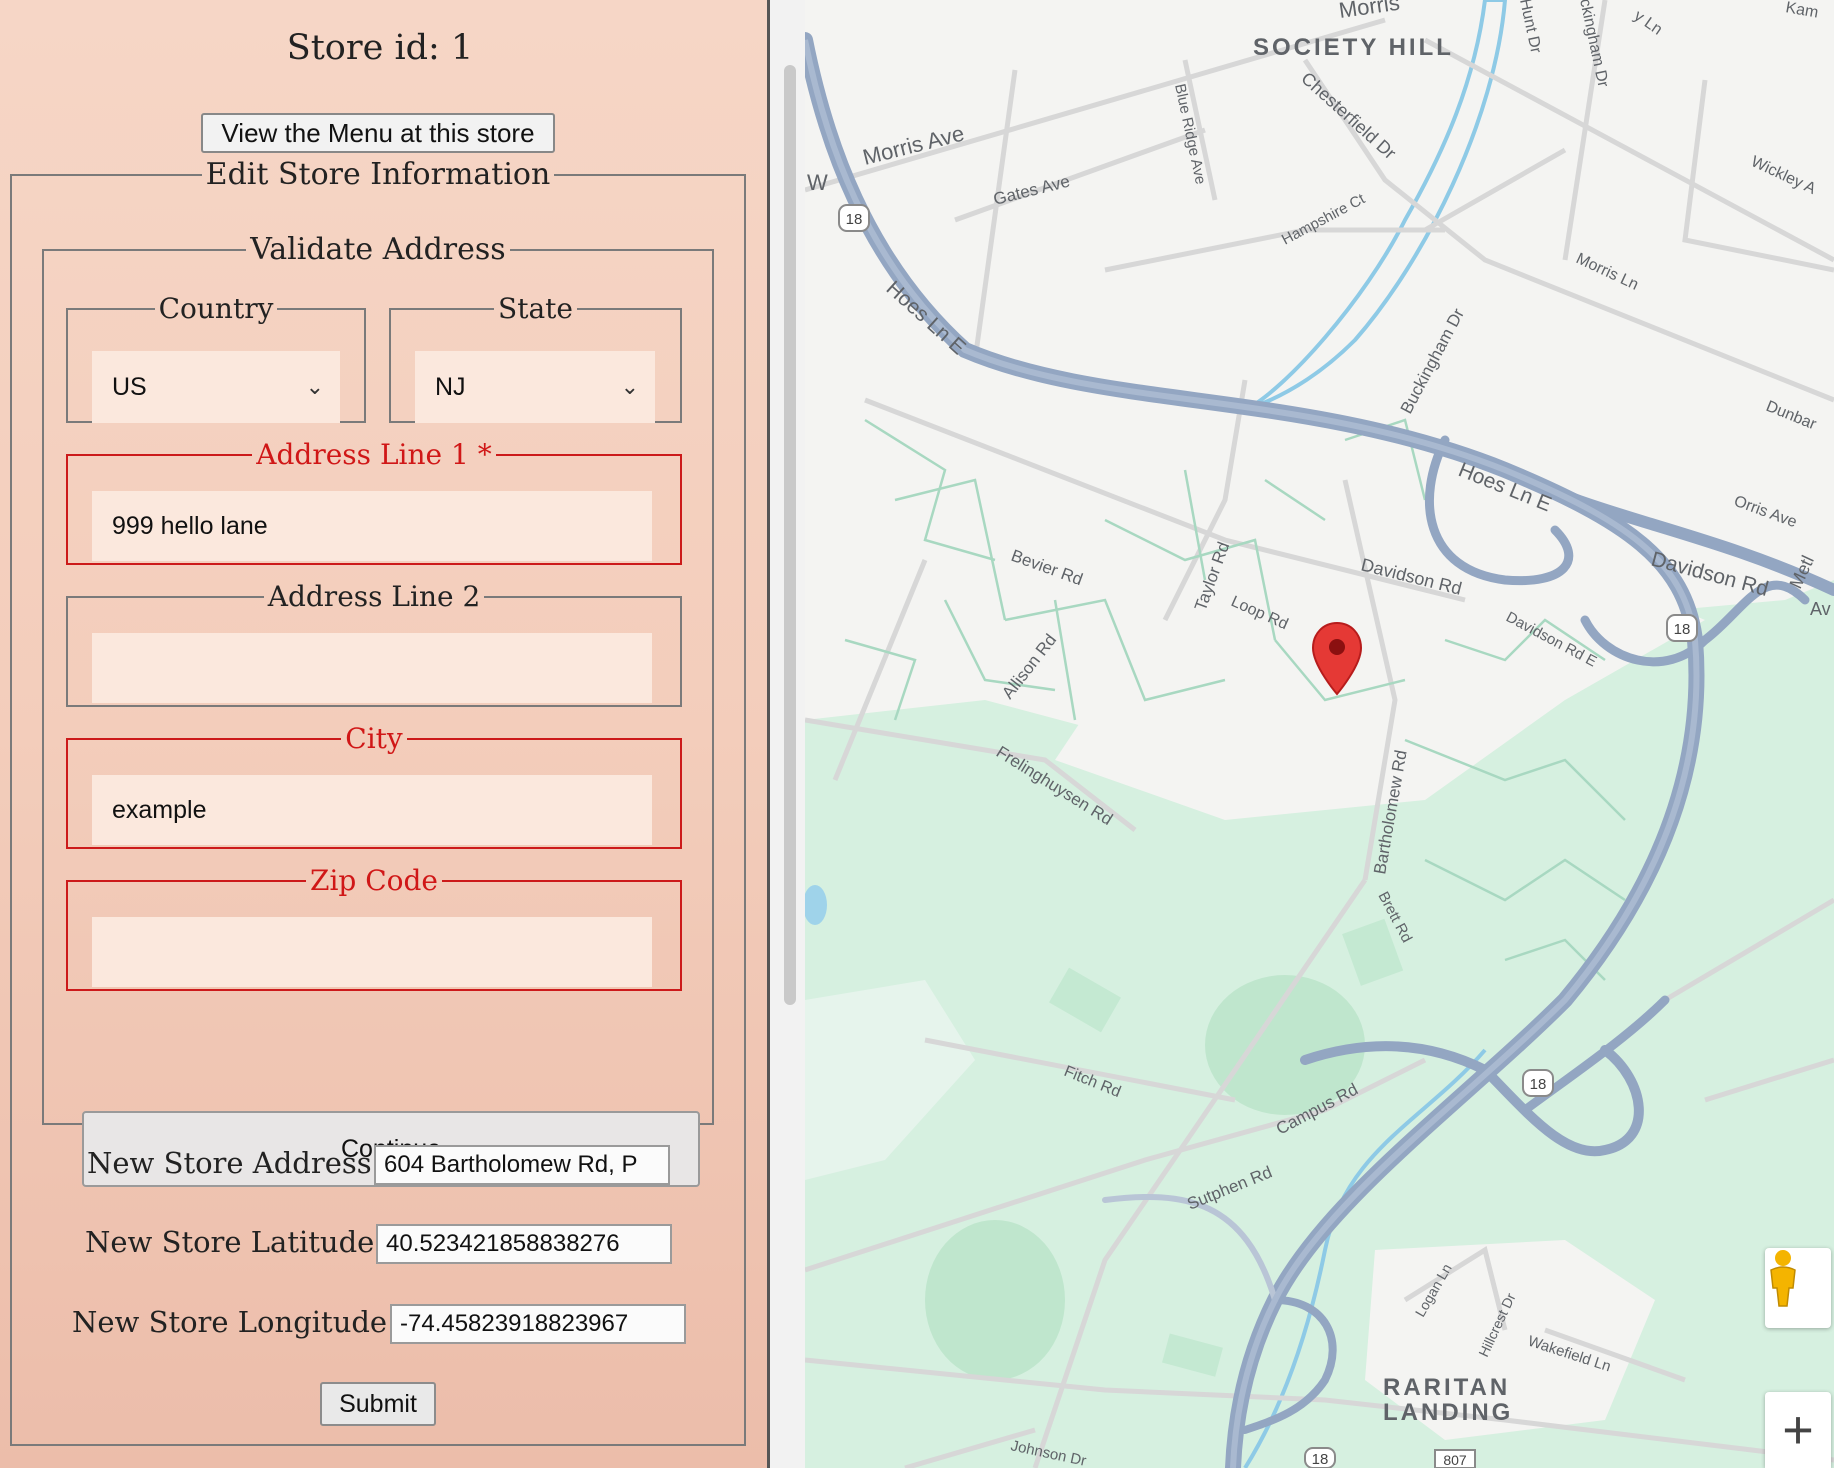 Image resolution: width=1834 pixels, height=1468 pixels. What do you see at coordinates (1029, 666) in the screenshot?
I see `street-label: Allison Rd` at bounding box center [1029, 666].